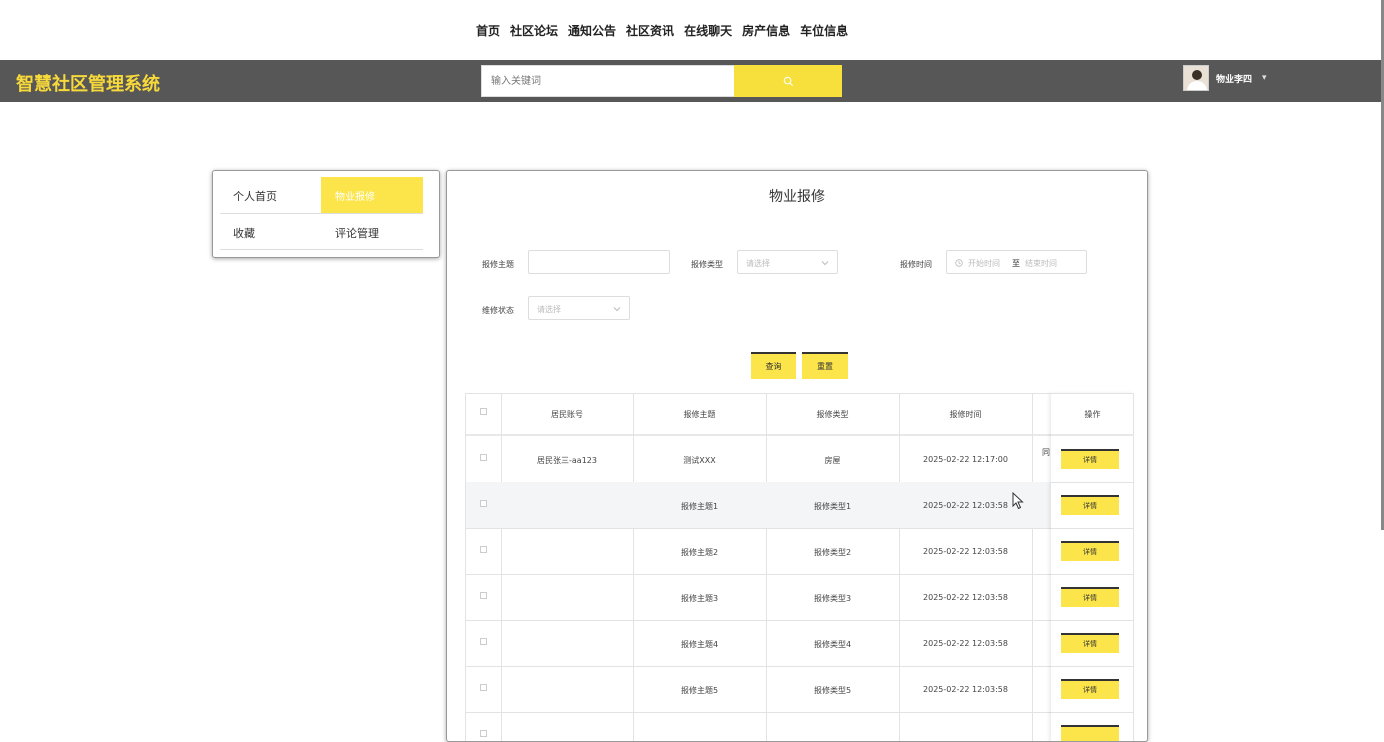 Image resolution: width=1384 pixels, height=742 pixels. Describe the element at coordinates (832, 644) in the screenshot. I see `cell-type: 报修类型4` at that location.